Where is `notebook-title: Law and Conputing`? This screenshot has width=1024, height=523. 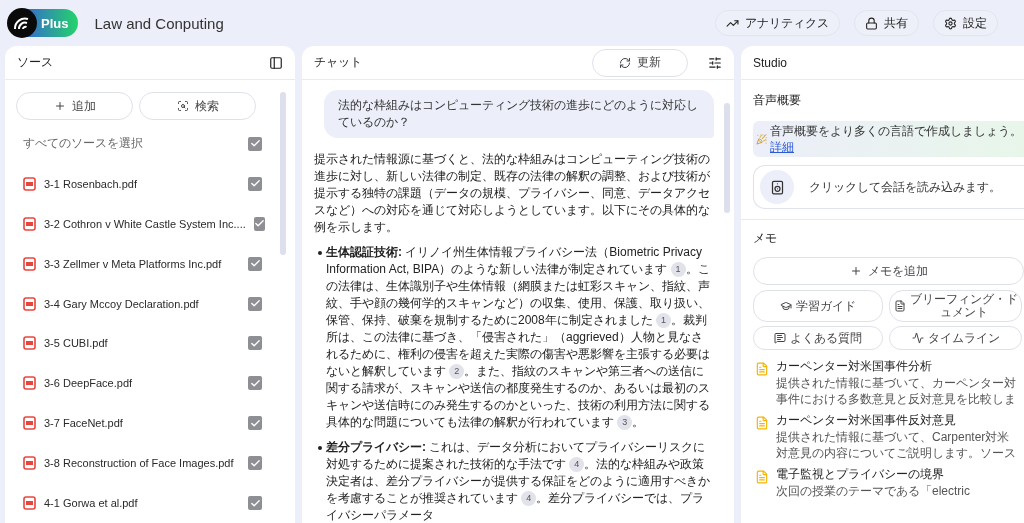 notebook-title: Law and Conputing is located at coordinates (159, 23).